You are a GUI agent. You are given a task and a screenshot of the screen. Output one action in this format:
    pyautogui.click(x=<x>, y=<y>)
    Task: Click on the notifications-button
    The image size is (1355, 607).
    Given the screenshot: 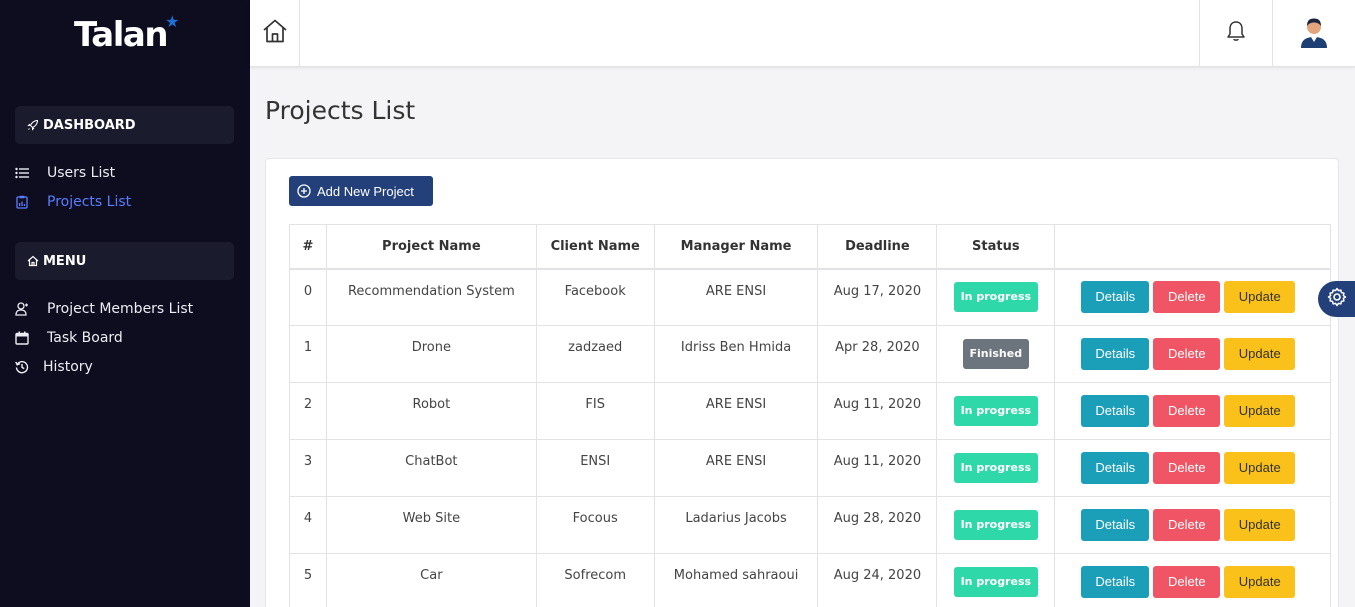 What is the action you would take?
    pyautogui.click(x=1236, y=33)
    